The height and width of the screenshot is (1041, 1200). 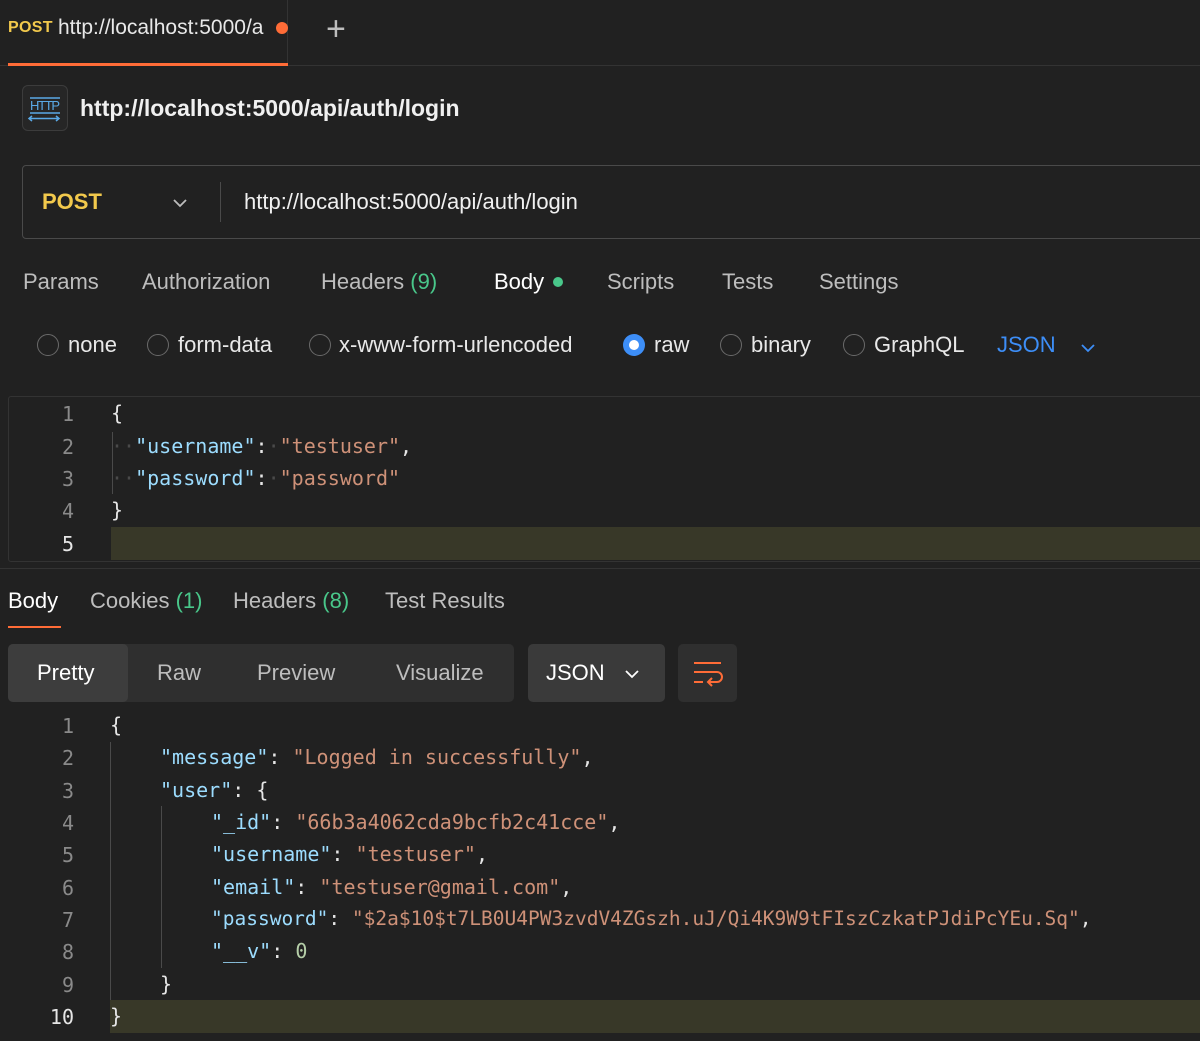 What do you see at coordinates (30, 27) in the screenshot?
I see `tab-method-label: POST` at bounding box center [30, 27].